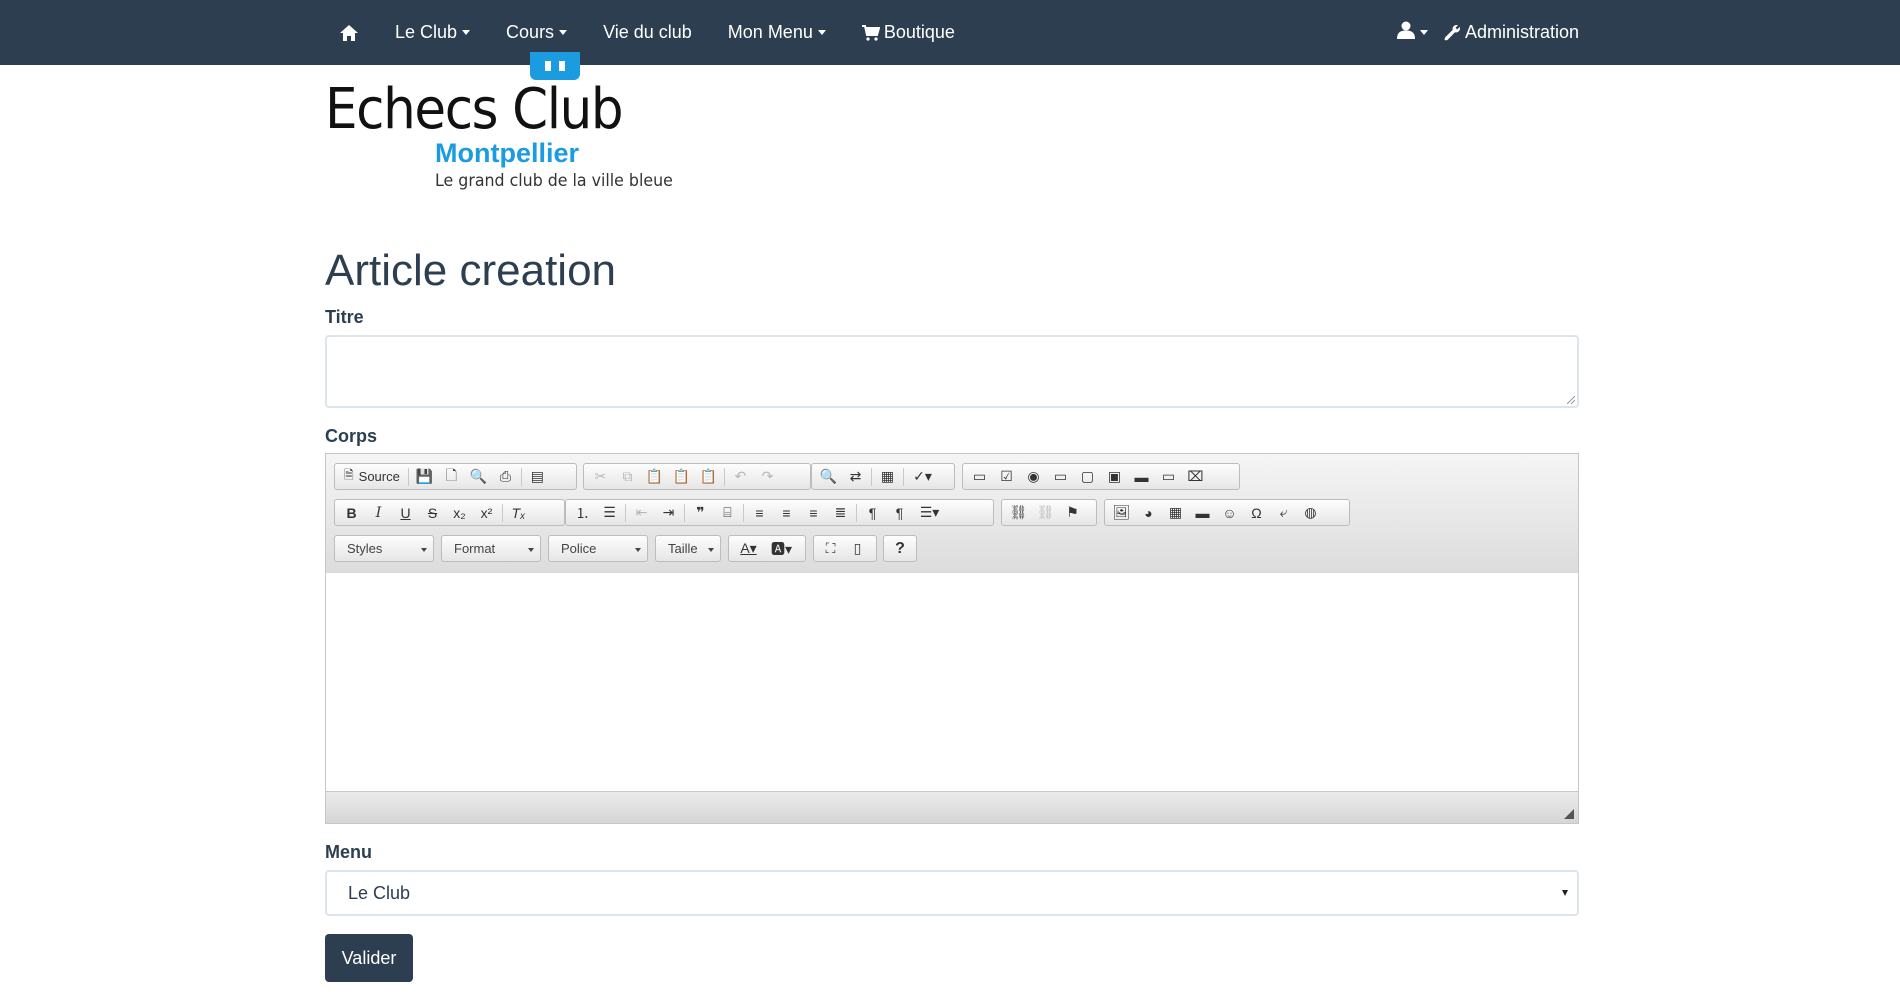 The height and width of the screenshot is (1000, 1900). I want to click on redo-icon: ↷, so click(767, 476).